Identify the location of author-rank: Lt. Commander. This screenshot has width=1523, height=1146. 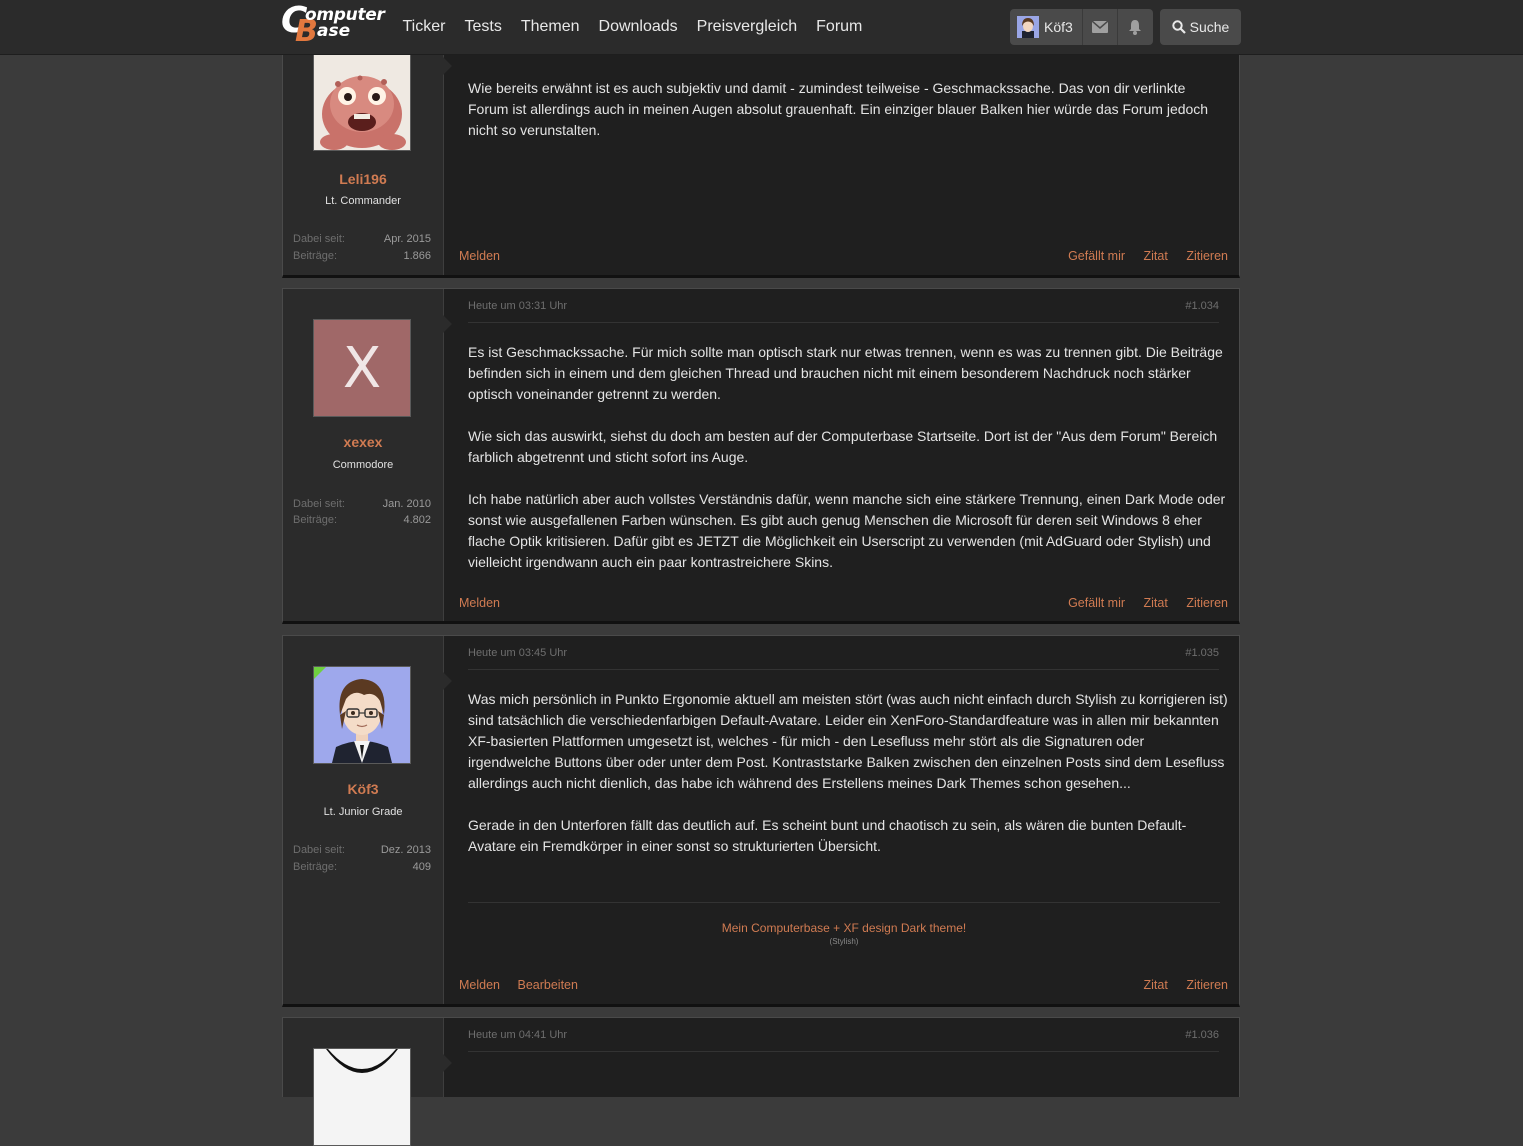
(363, 201).